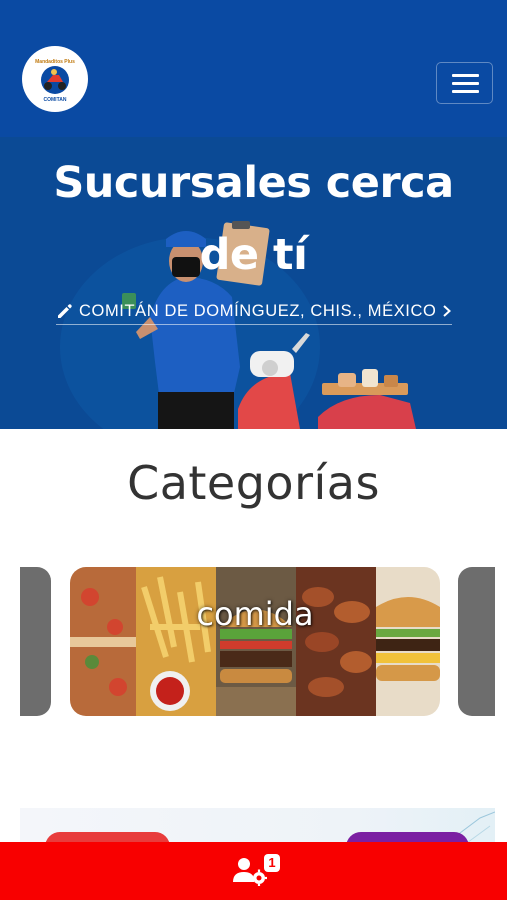 The image size is (507, 900). I want to click on hero-title-line1: Sucursales cerca, so click(253, 183).